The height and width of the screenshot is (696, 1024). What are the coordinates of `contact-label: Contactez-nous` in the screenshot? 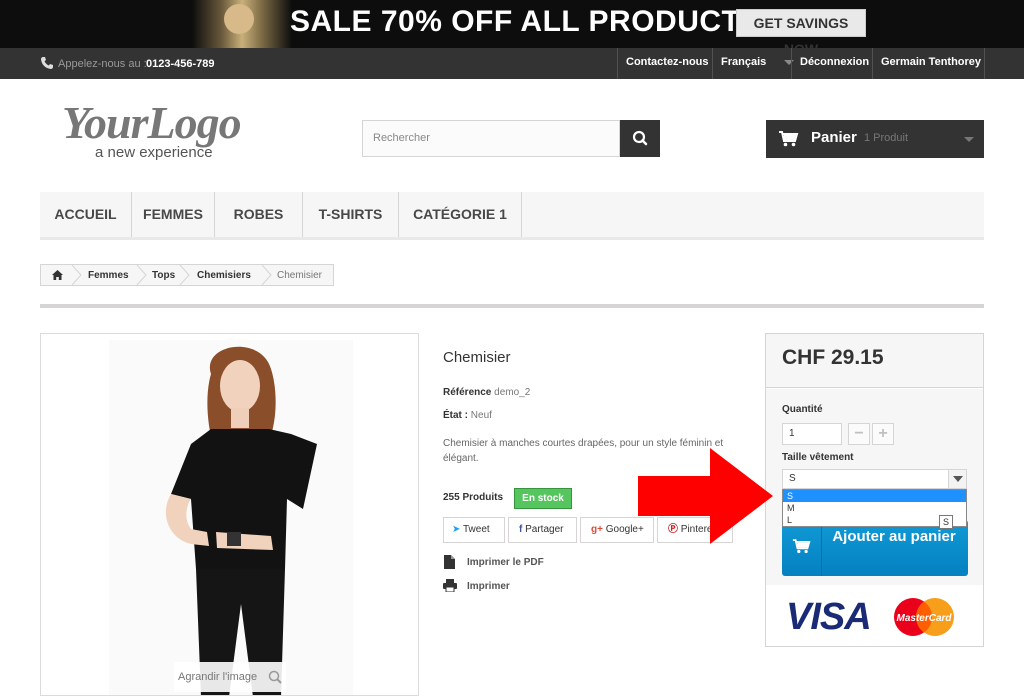 It's located at (667, 62).